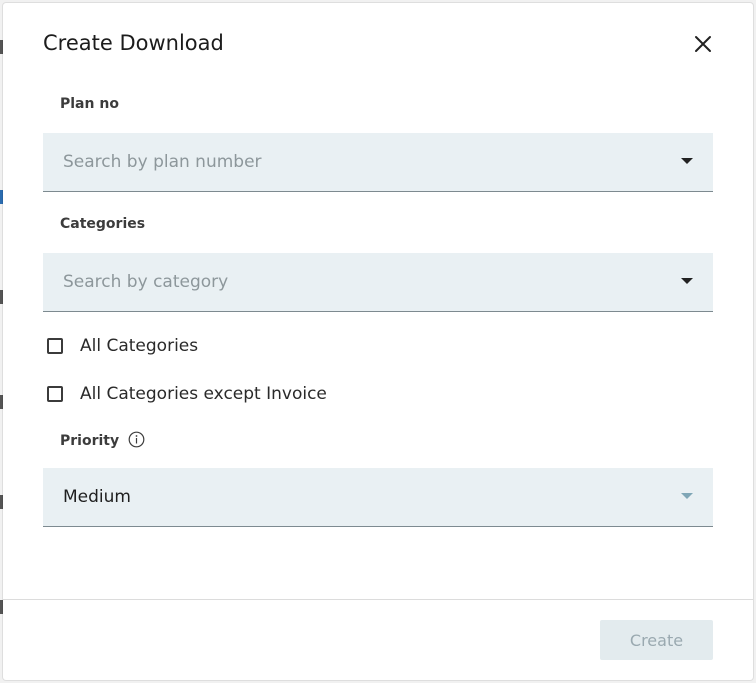 This screenshot has width=756, height=683. Describe the element at coordinates (89, 104) in the screenshot. I see `plan-no-label: Plan no` at that location.